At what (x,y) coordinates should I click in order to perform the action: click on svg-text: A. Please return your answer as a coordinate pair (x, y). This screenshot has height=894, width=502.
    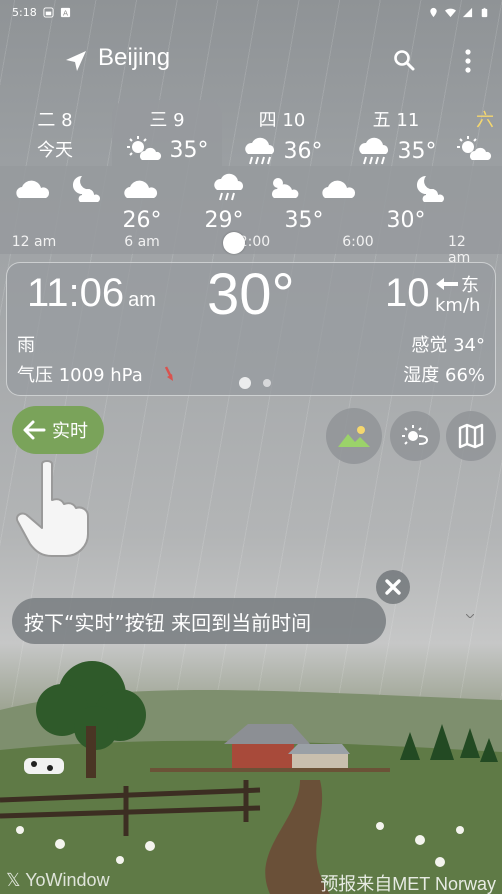
    Looking at the image, I should click on (65, 12).